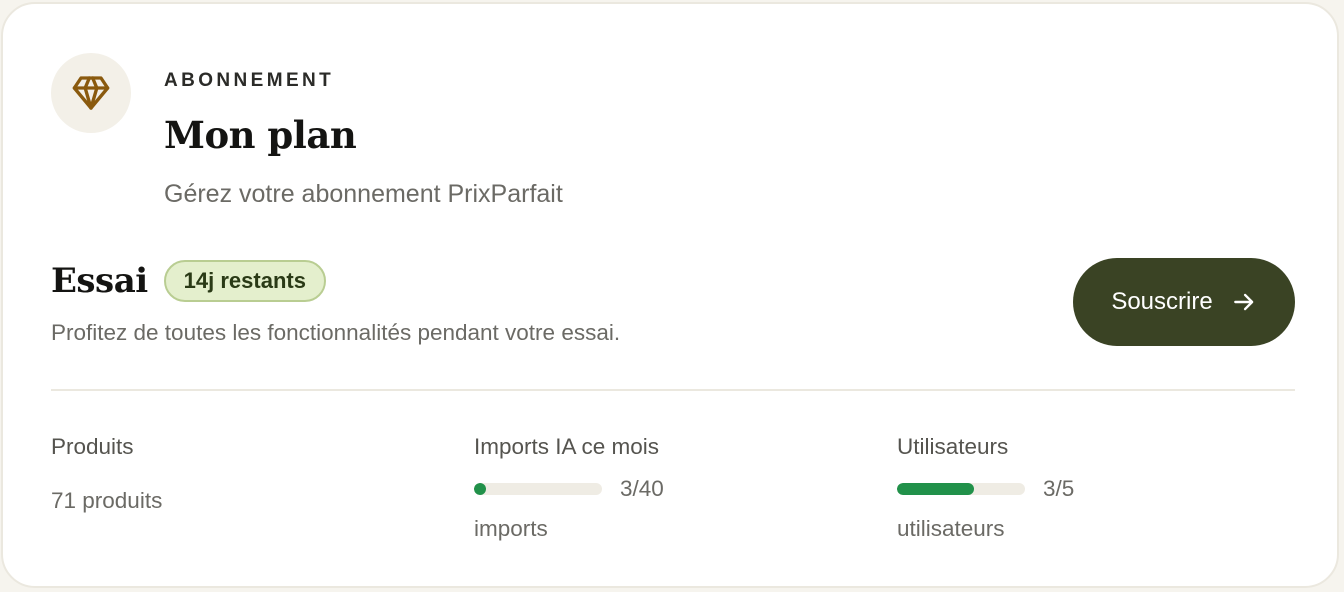 The width and height of the screenshot is (1344, 592). Describe the element at coordinates (953, 446) in the screenshot. I see `stat-users-label: Utilisateurs` at that location.